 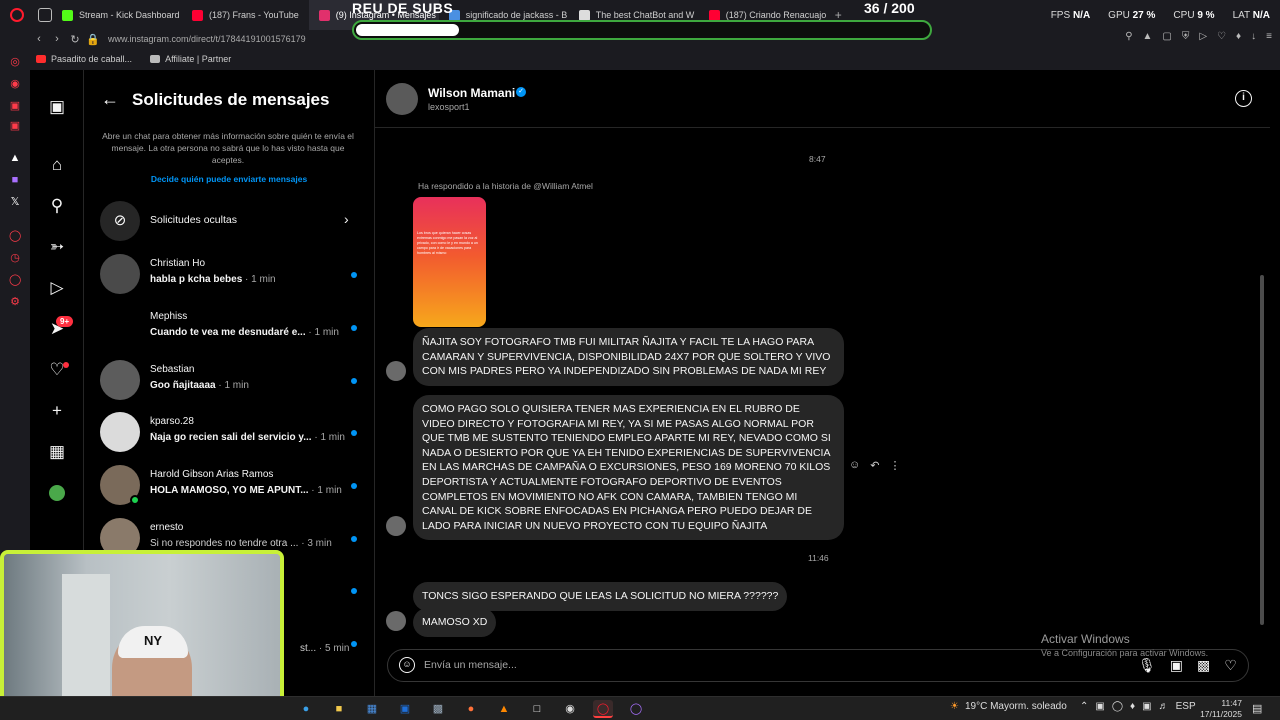 I want to click on who-can-message-link: Decide quién puede enviarte mensajes, so click(x=229, y=179).